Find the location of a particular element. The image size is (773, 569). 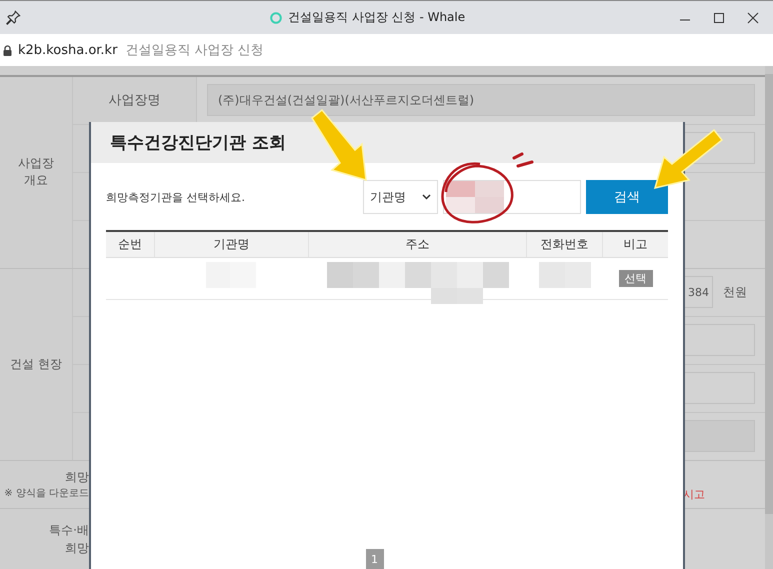

readonly-field: (주)대우건설(건설일괄)(서산푸르지오더센트럴) is located at coordinates (481, 100).